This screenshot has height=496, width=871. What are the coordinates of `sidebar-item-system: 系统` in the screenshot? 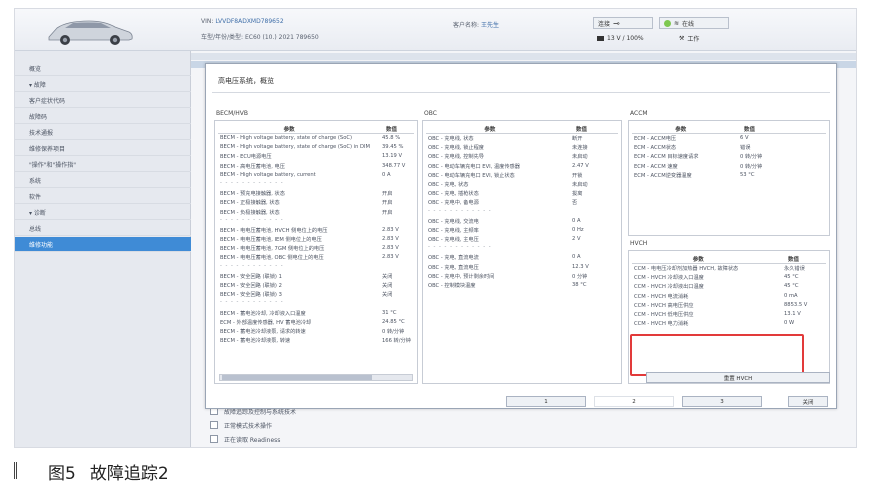 It's located at (103, 180).